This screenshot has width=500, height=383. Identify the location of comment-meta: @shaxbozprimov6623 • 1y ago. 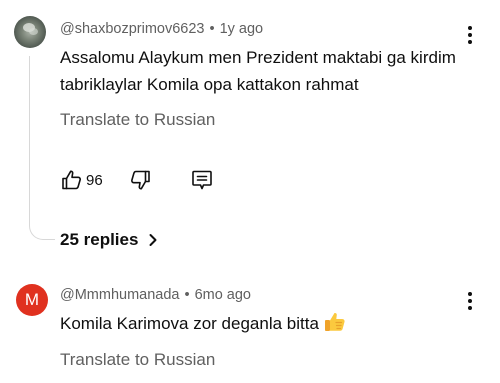
(161, 29).